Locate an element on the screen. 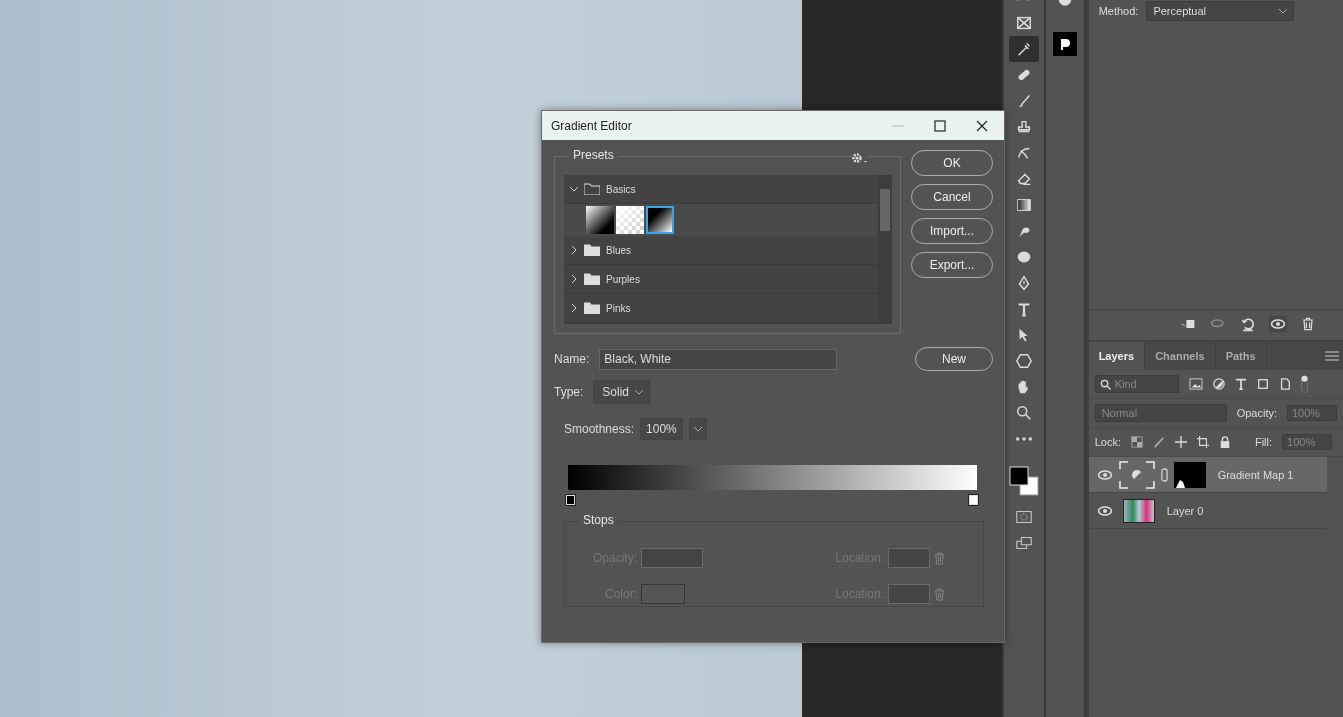 The image size is (1343, 717). layer-row: Layer 0 is located at coordinates (1207, 511).